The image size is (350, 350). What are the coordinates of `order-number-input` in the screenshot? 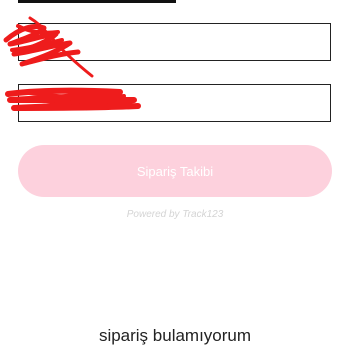 It's located at (174, 42).